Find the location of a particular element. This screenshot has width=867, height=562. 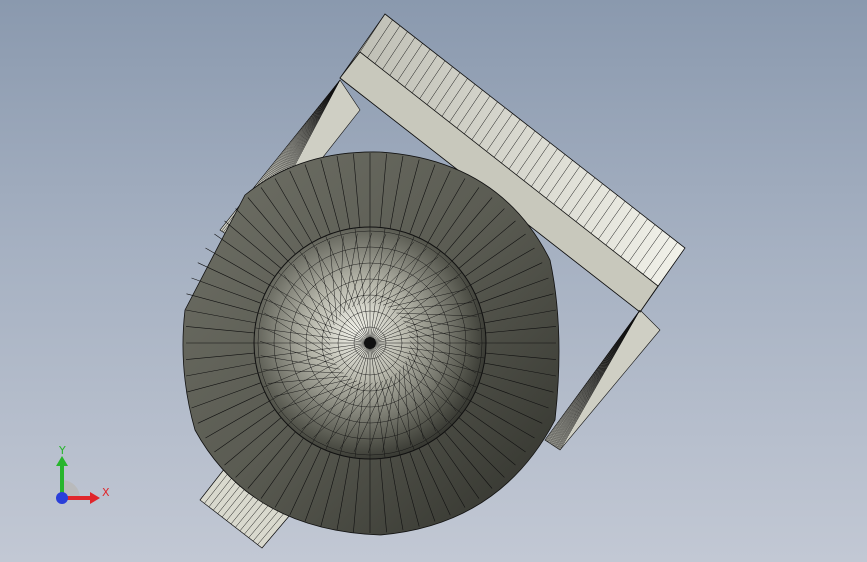

dome-center is located at coordinates (370, 343).